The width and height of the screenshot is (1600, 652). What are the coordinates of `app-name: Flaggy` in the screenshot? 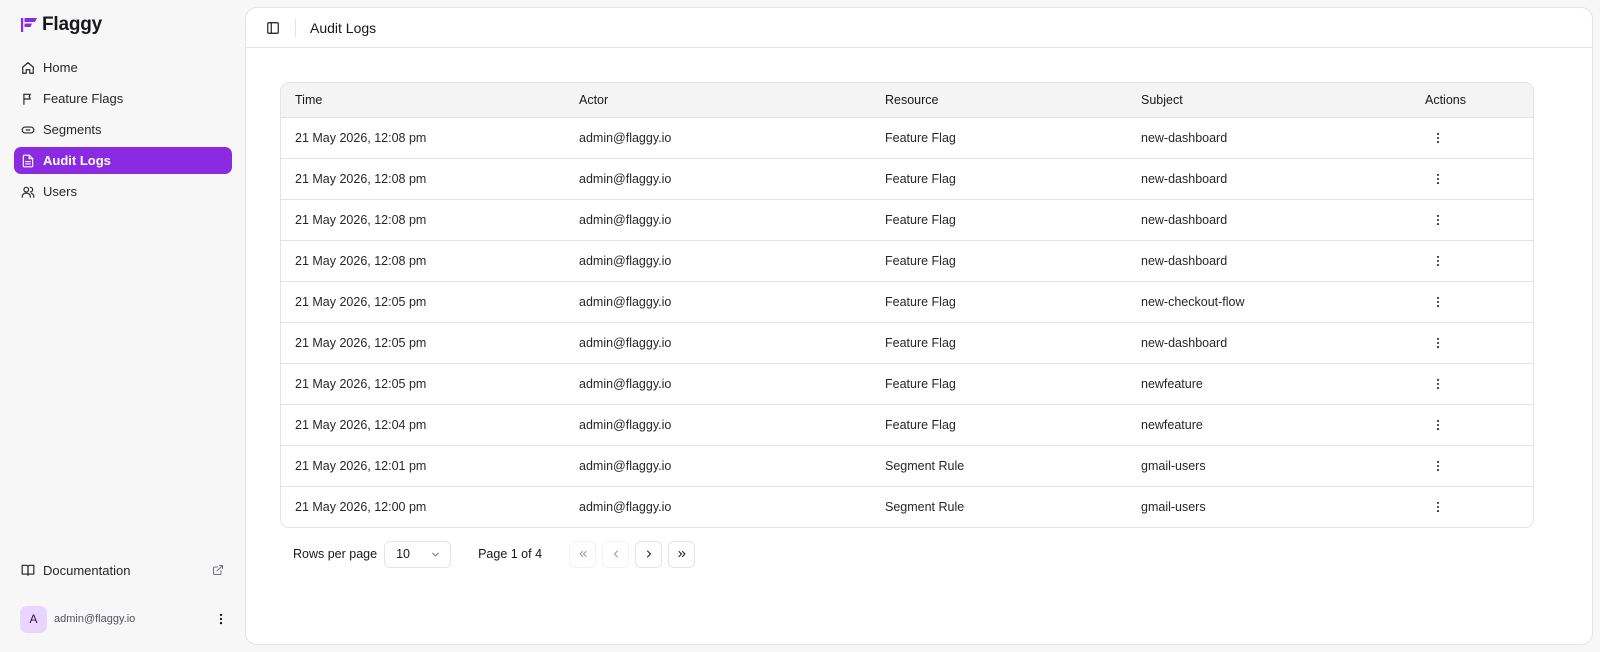 It's located at (72, 24).